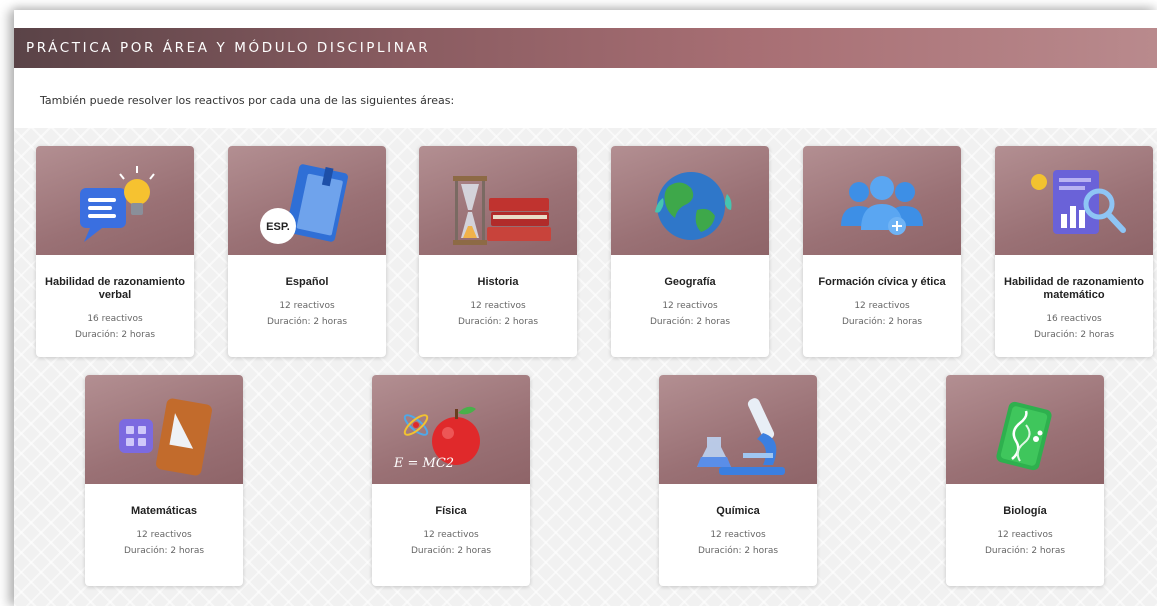 Image resolution: width=1157 pixels, height=606 pixels. What do you see at coordinates (585, 48) in the screenshot?
I see `section-header: PRÁCTICA POR ÁREA Y MÓDULO DISCIPLINAR` at bounding box center [585, 48].